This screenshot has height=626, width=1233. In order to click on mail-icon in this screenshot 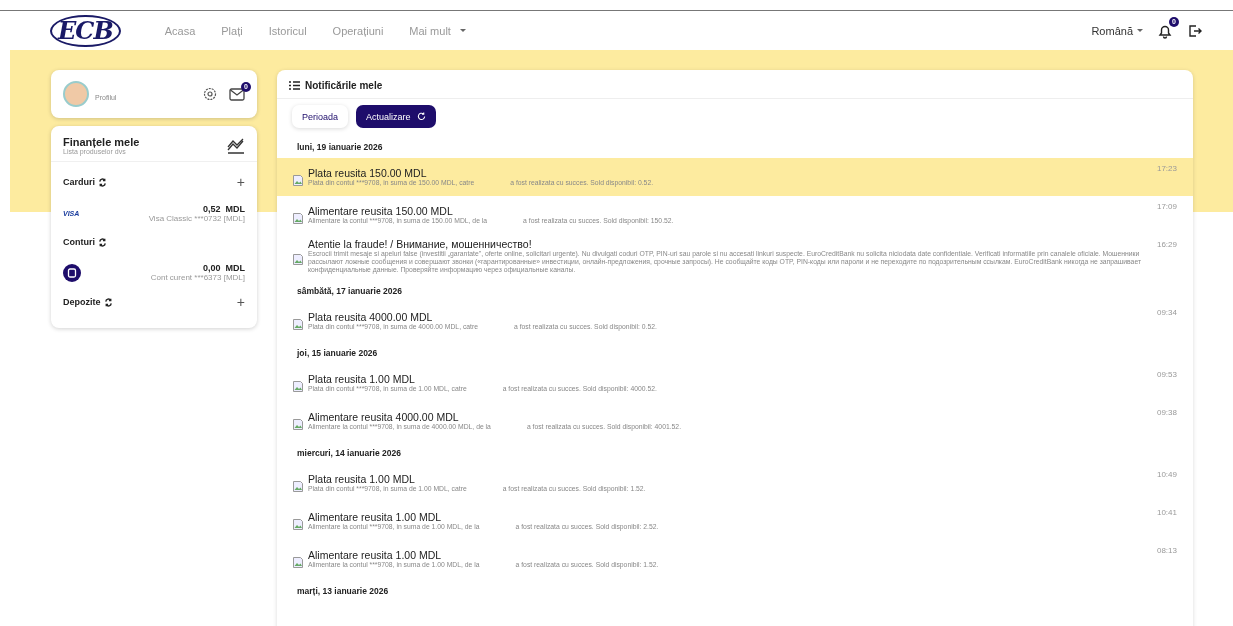, I will do `click(237, 94)`.